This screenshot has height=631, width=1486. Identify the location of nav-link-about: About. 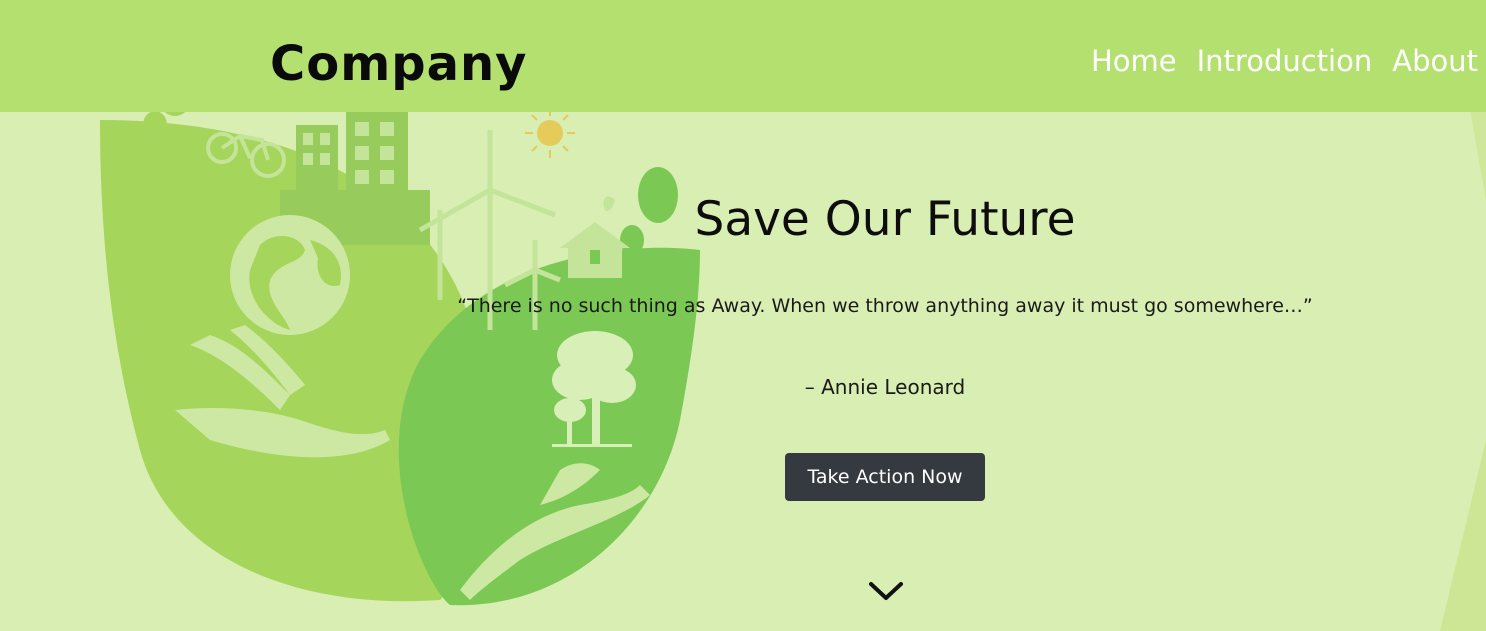
(1435, 61).